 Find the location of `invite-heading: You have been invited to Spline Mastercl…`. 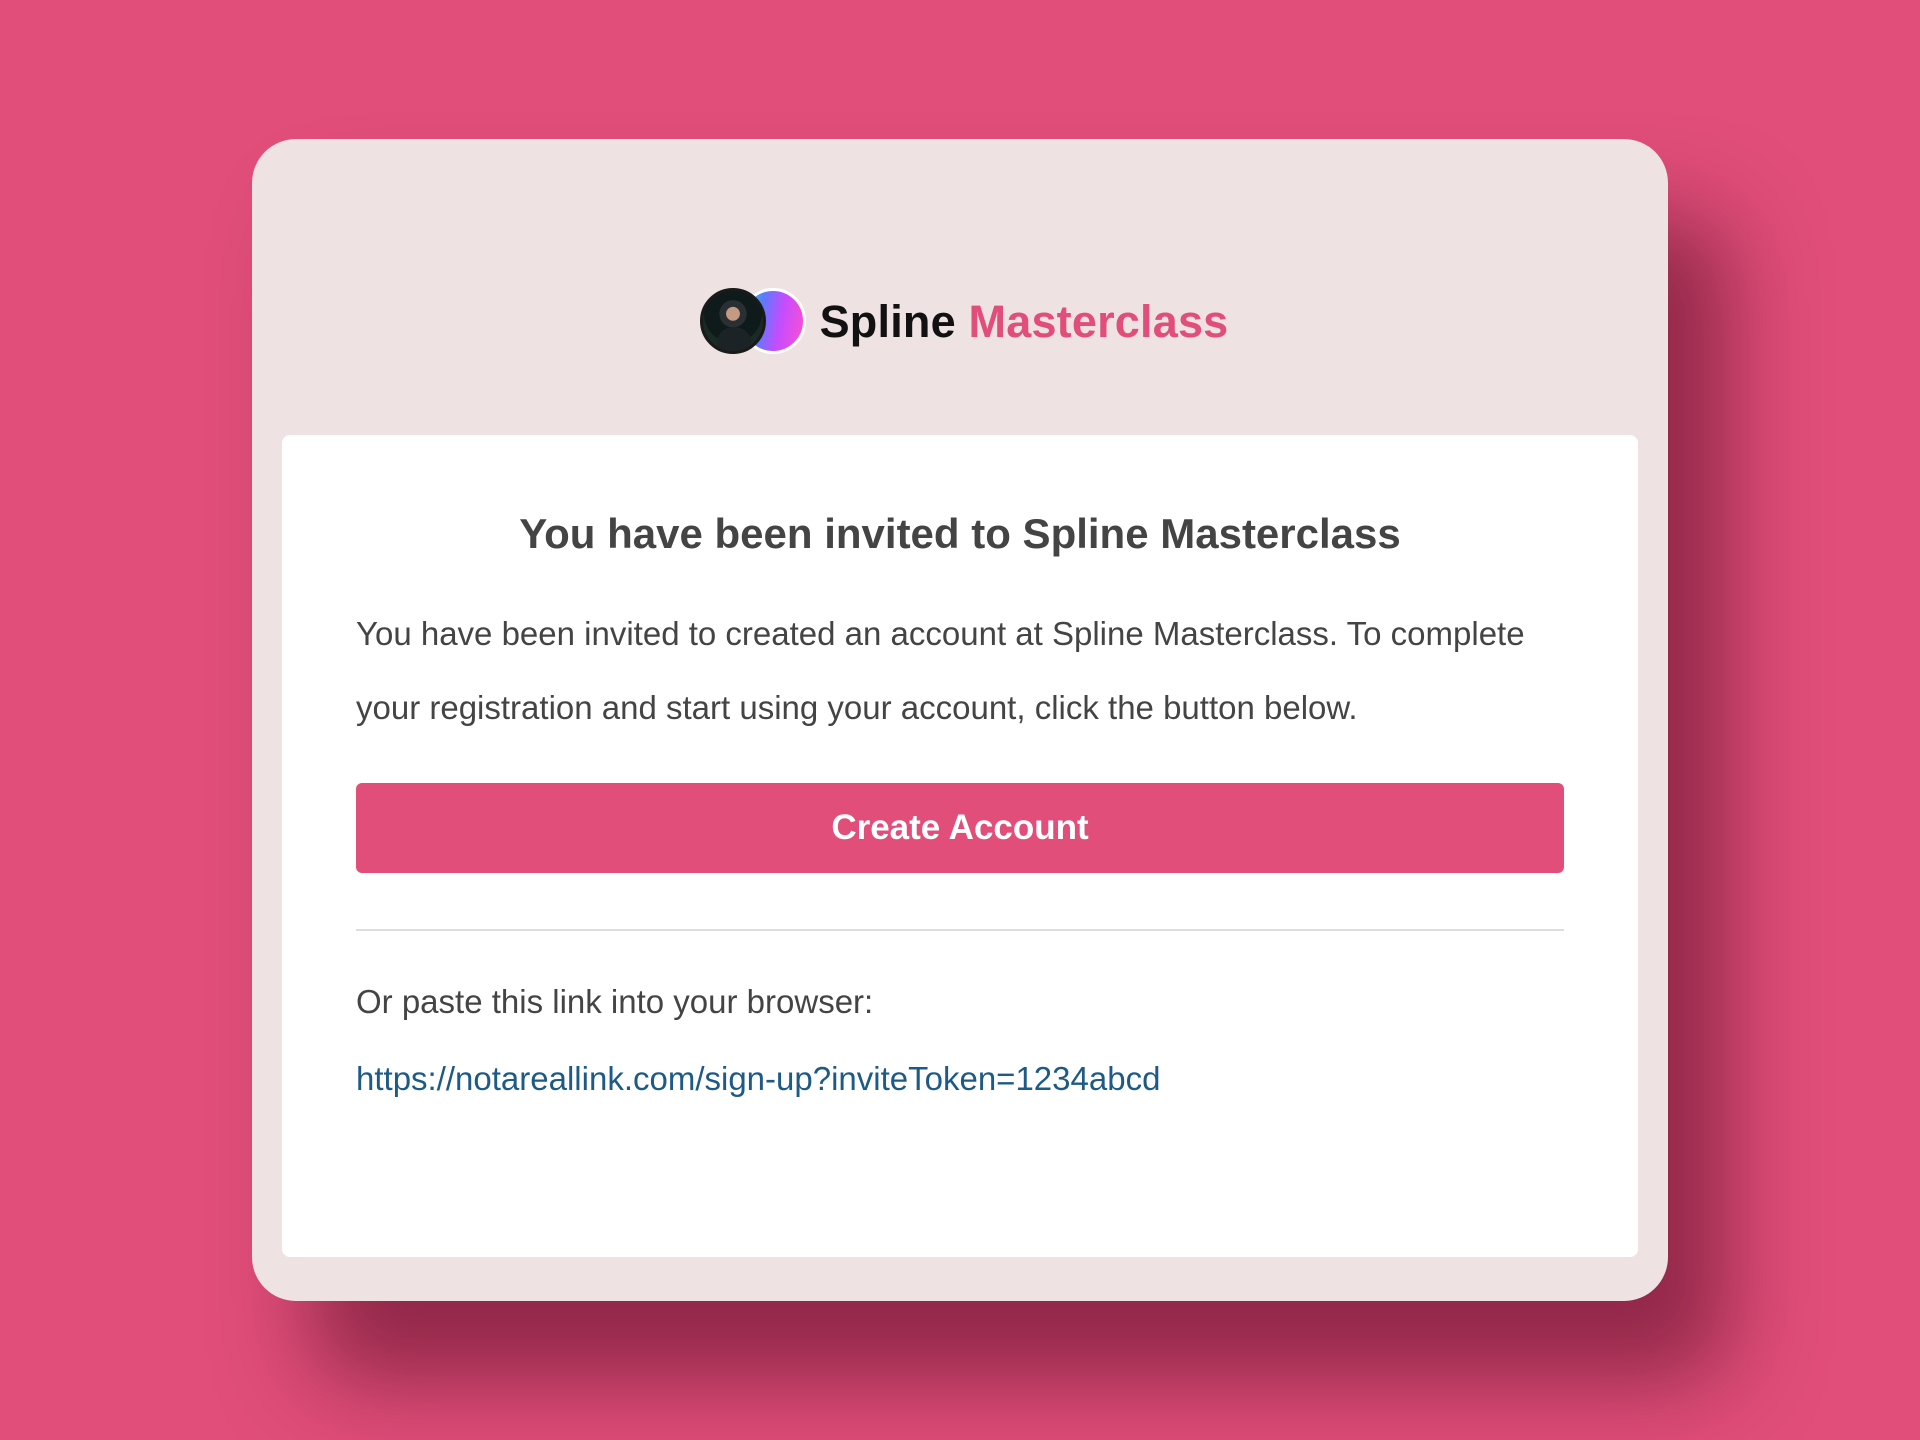

invite-heading: You have been invited to Spline Mastercl… is located at coordinates (960, 533).